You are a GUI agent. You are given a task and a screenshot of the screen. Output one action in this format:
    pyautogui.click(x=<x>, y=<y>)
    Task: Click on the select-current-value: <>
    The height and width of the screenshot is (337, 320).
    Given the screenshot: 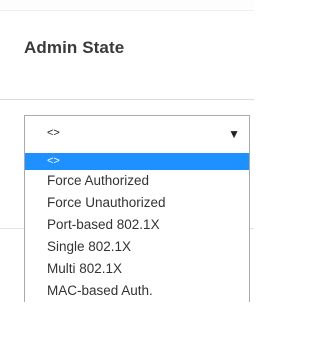 What is the action you would take?
    pyautogui.click(x=53, y=133)
    